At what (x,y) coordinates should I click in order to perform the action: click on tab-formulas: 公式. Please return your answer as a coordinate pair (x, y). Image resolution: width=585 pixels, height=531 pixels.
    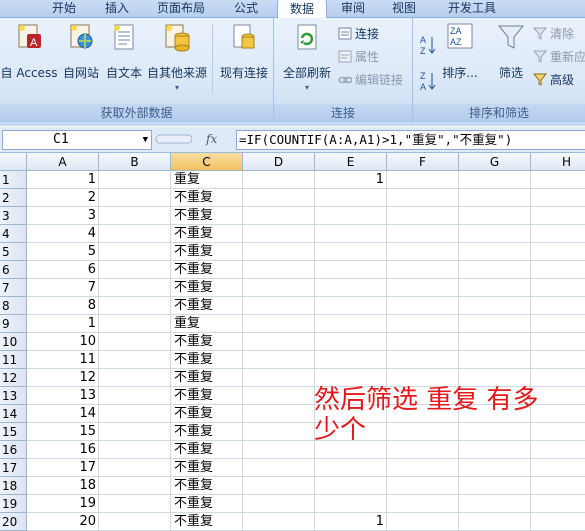
    Looking at the image, I should click on (246, 8).